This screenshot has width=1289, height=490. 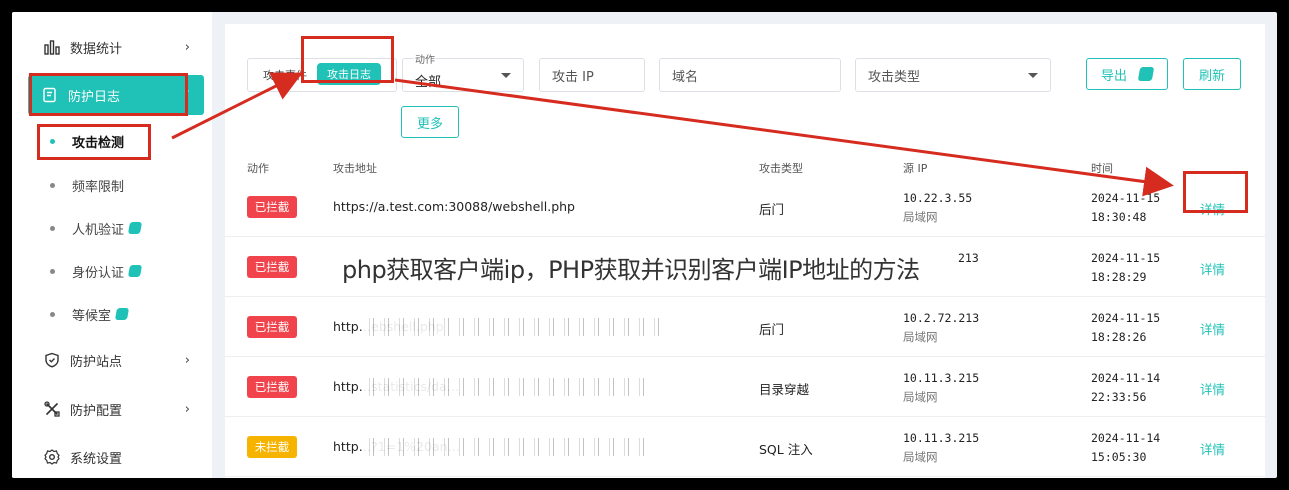 I want to click on bar-chart-icon, so click(x=52, y=47).